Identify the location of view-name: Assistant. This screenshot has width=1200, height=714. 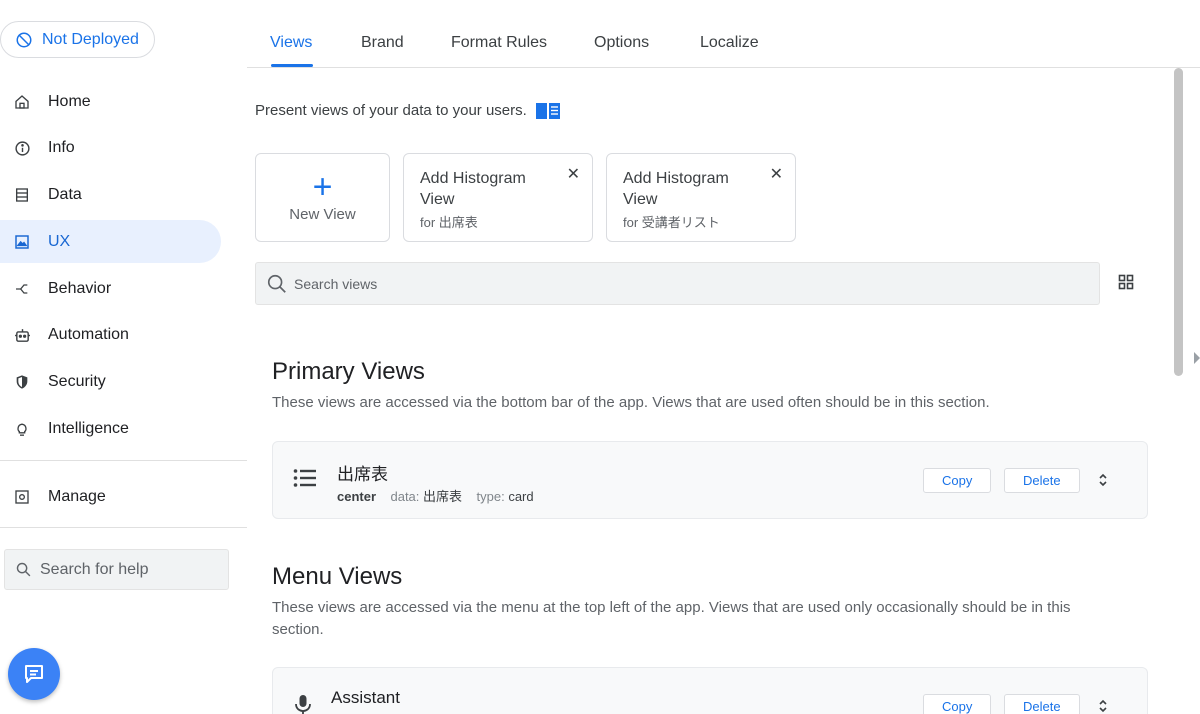
(365, 697).